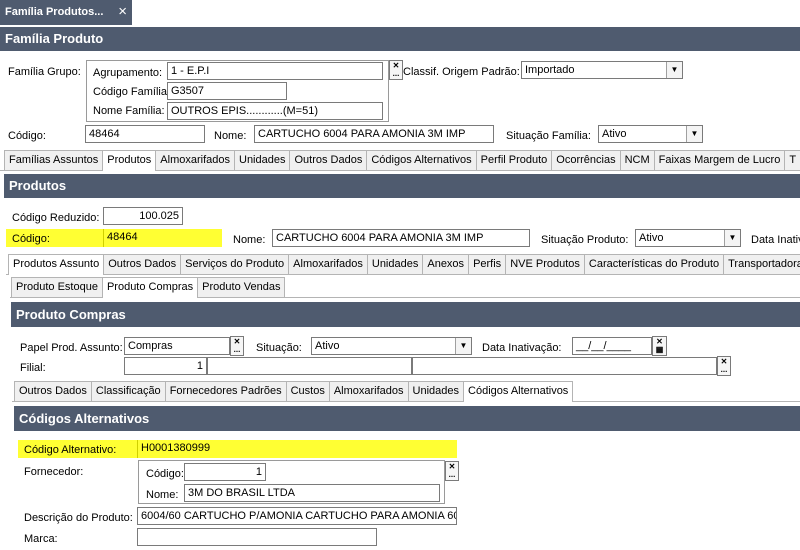 This screenshot has width=800, height=550. I want to click on tab-produto-estoque: Produto Estoque, so click(57, 287).